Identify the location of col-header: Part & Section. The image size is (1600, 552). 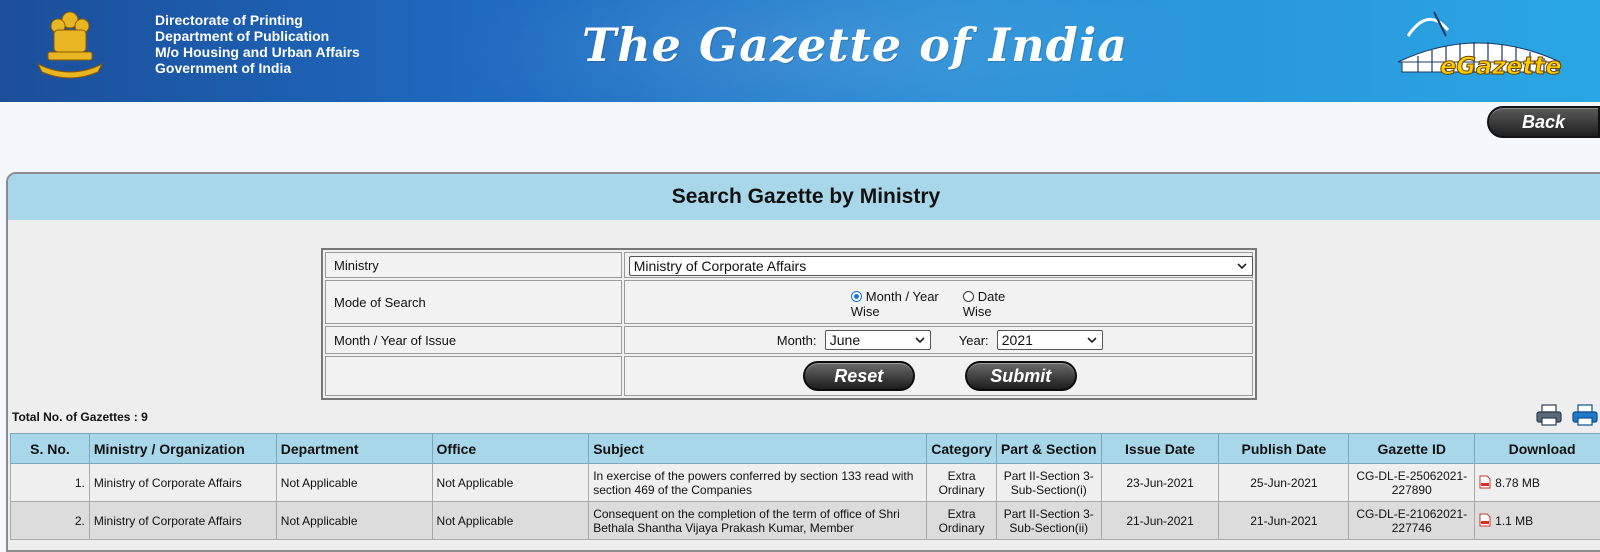
(1048, 449).